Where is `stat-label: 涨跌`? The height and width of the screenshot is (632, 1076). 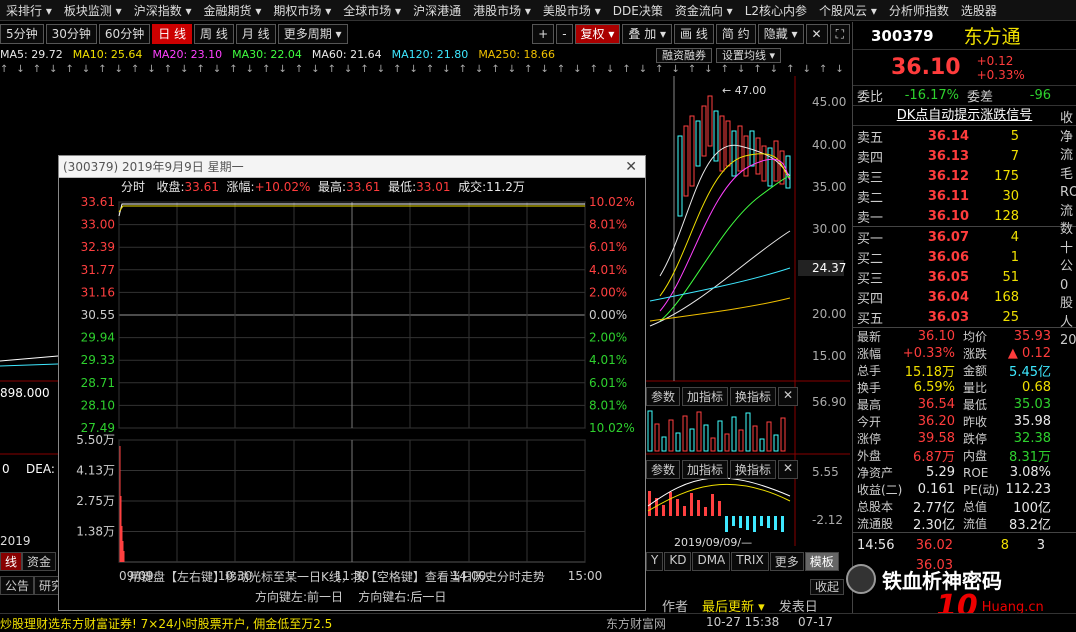 stat-label: 涨跌 is located at coordinates (975, 354).